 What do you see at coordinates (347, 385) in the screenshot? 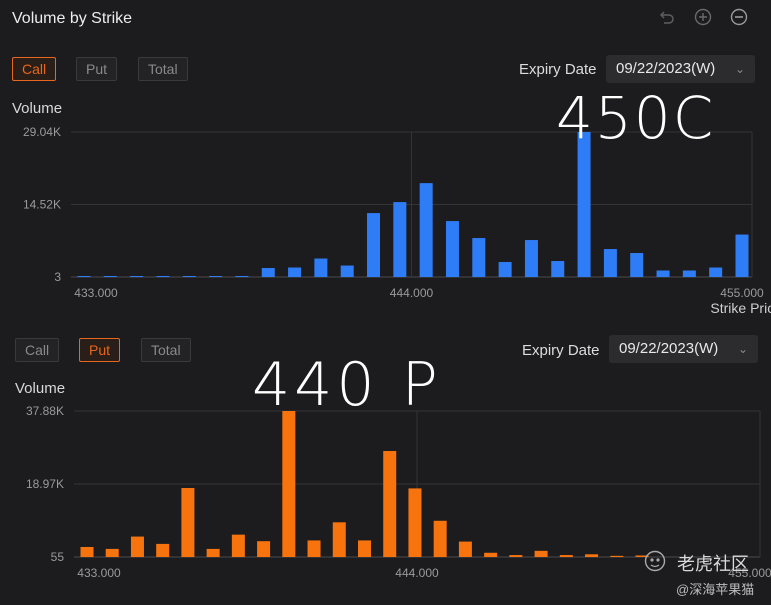
I see `annotation-440p: 440 P` at bounding box center [347, 385].